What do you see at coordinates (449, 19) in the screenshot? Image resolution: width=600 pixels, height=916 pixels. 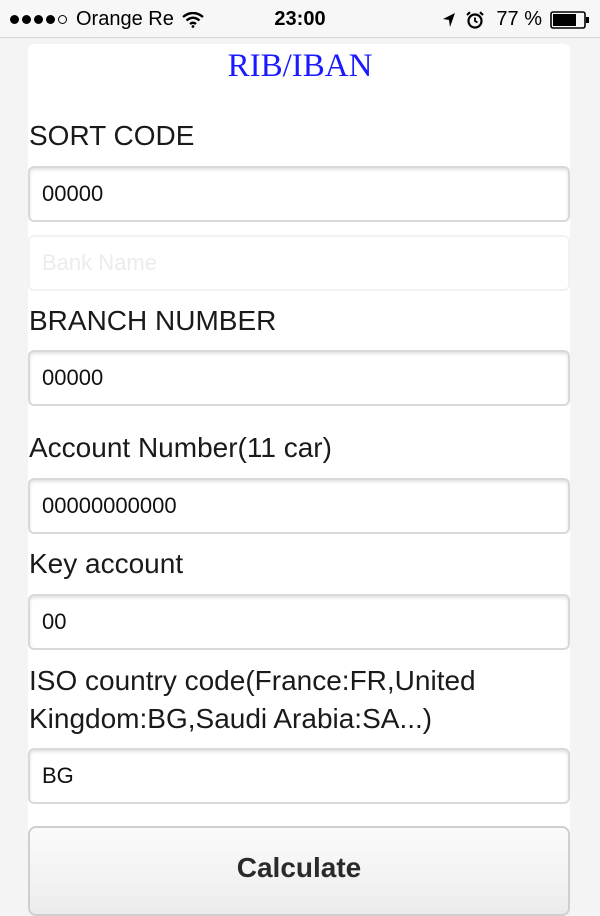 I see `location-arrow-icon` at bounding box center [449, 19].